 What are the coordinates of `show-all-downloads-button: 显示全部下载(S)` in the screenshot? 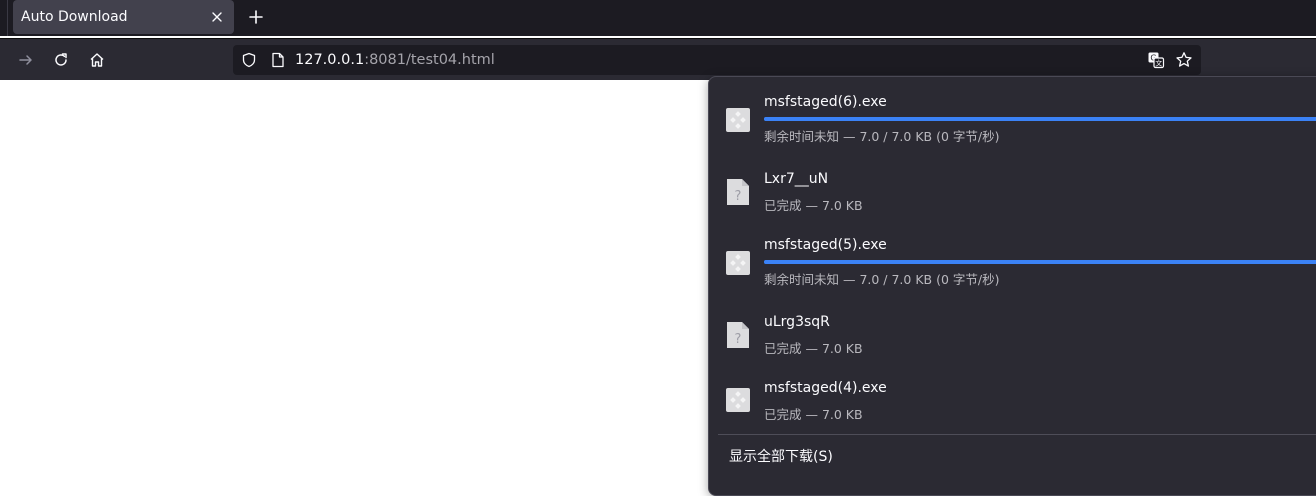 It's located at (781, 457).